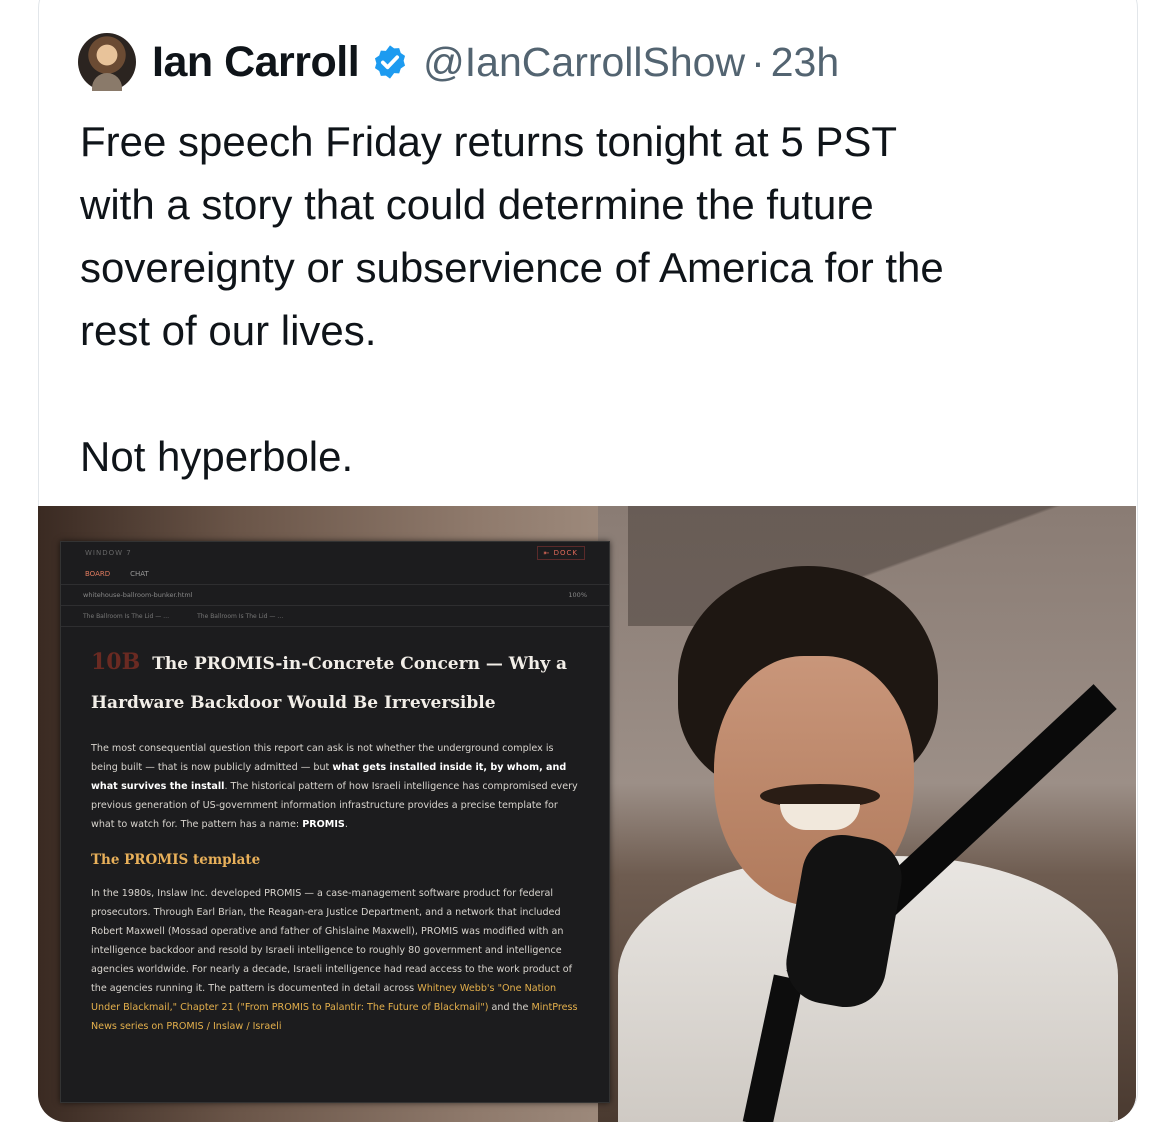  I want to click on file-path: whitehouse-ballroom-bunker.html, so click(138, 595).